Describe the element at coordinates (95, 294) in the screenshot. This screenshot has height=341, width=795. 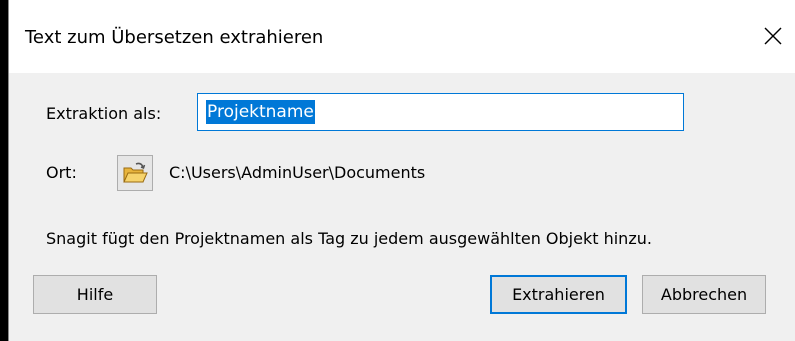
I see `help-button: Hilfe` at that location.